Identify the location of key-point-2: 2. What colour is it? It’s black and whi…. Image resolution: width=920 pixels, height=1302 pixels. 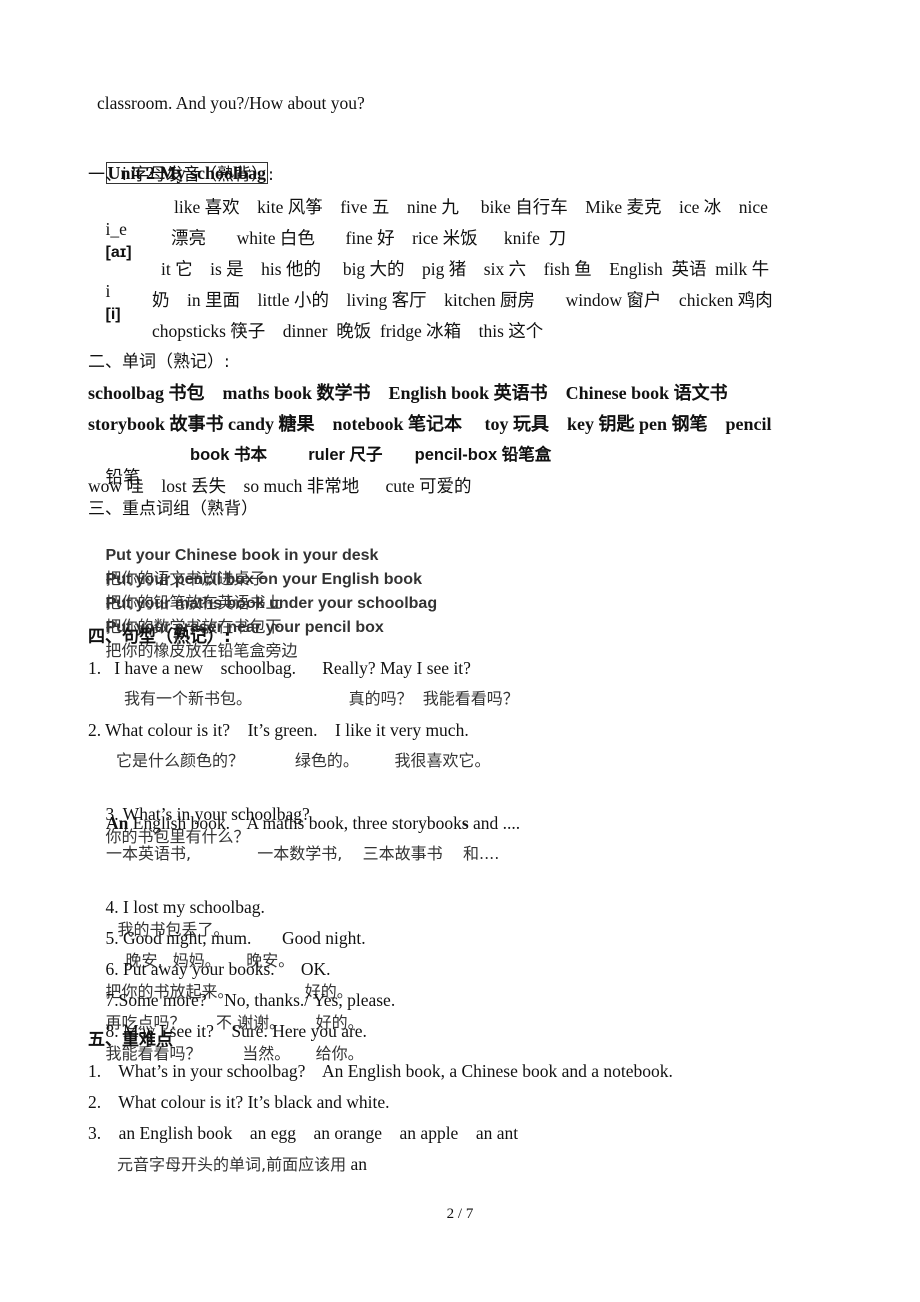
(239, 1102).